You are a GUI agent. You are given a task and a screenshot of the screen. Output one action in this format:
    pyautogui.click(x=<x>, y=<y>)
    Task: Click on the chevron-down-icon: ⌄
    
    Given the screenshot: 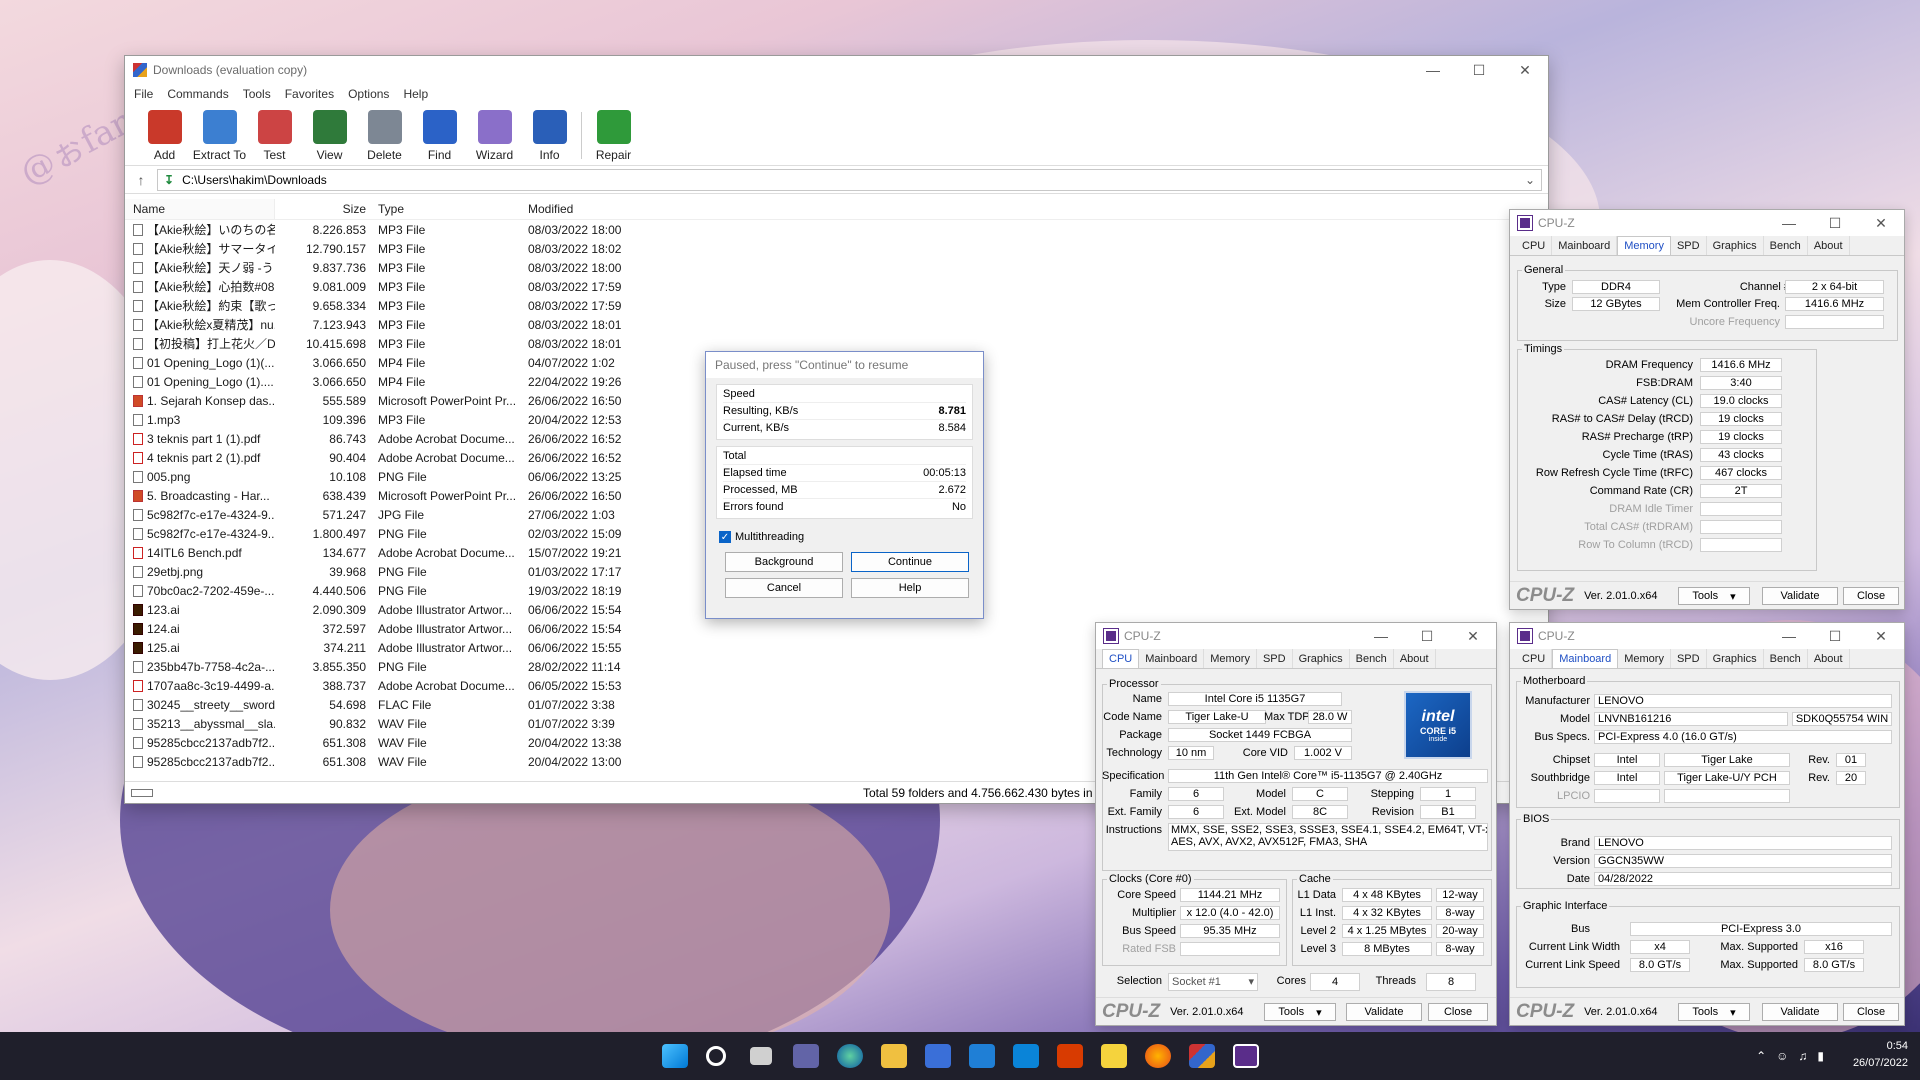 What is the action you would take?
    pyautogui.click(x=1530, y=180)
    